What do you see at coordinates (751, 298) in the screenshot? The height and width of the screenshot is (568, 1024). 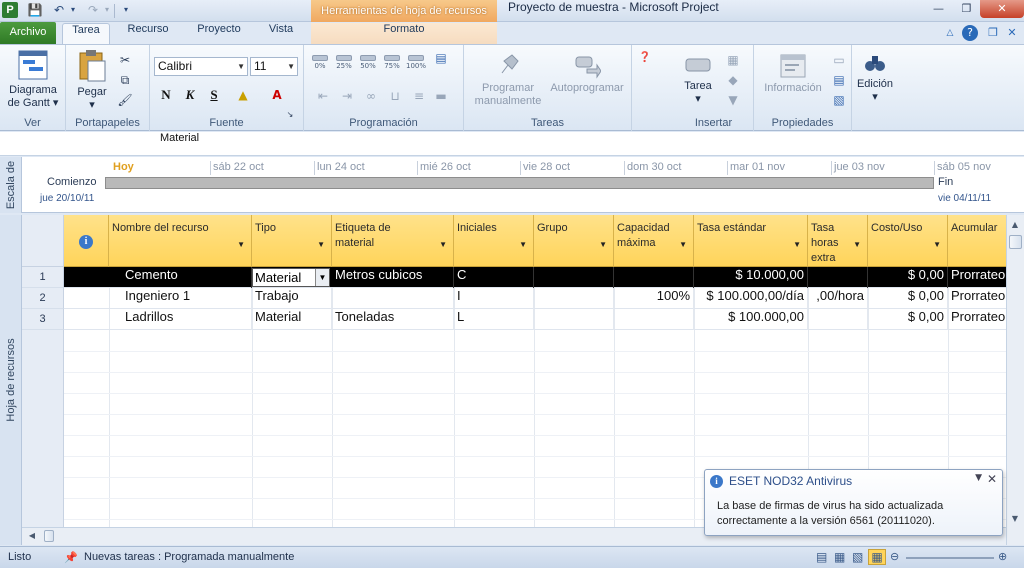 I see `cell-tasa: $ 100.000,00/día` at bounding box center [751, 298].